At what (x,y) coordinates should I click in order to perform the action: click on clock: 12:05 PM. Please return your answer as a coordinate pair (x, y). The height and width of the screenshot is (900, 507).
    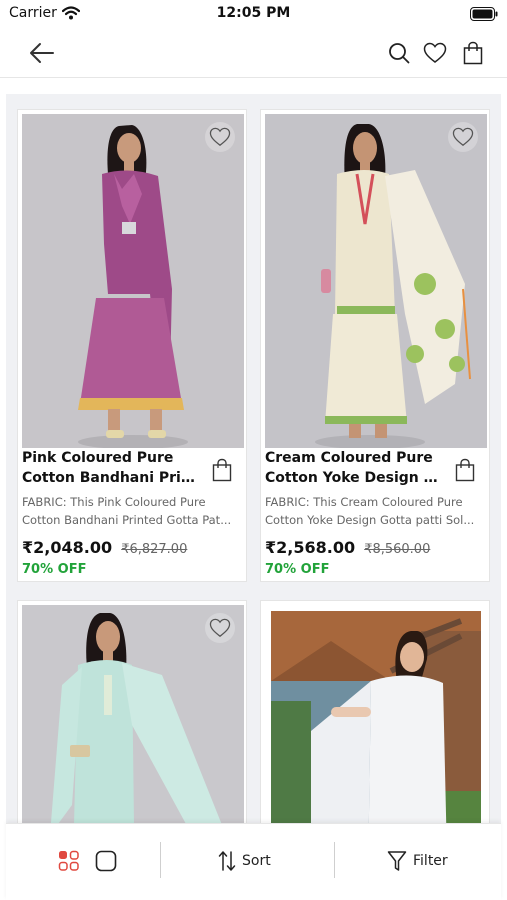
    Looking at the image, I should click on (253, 13).